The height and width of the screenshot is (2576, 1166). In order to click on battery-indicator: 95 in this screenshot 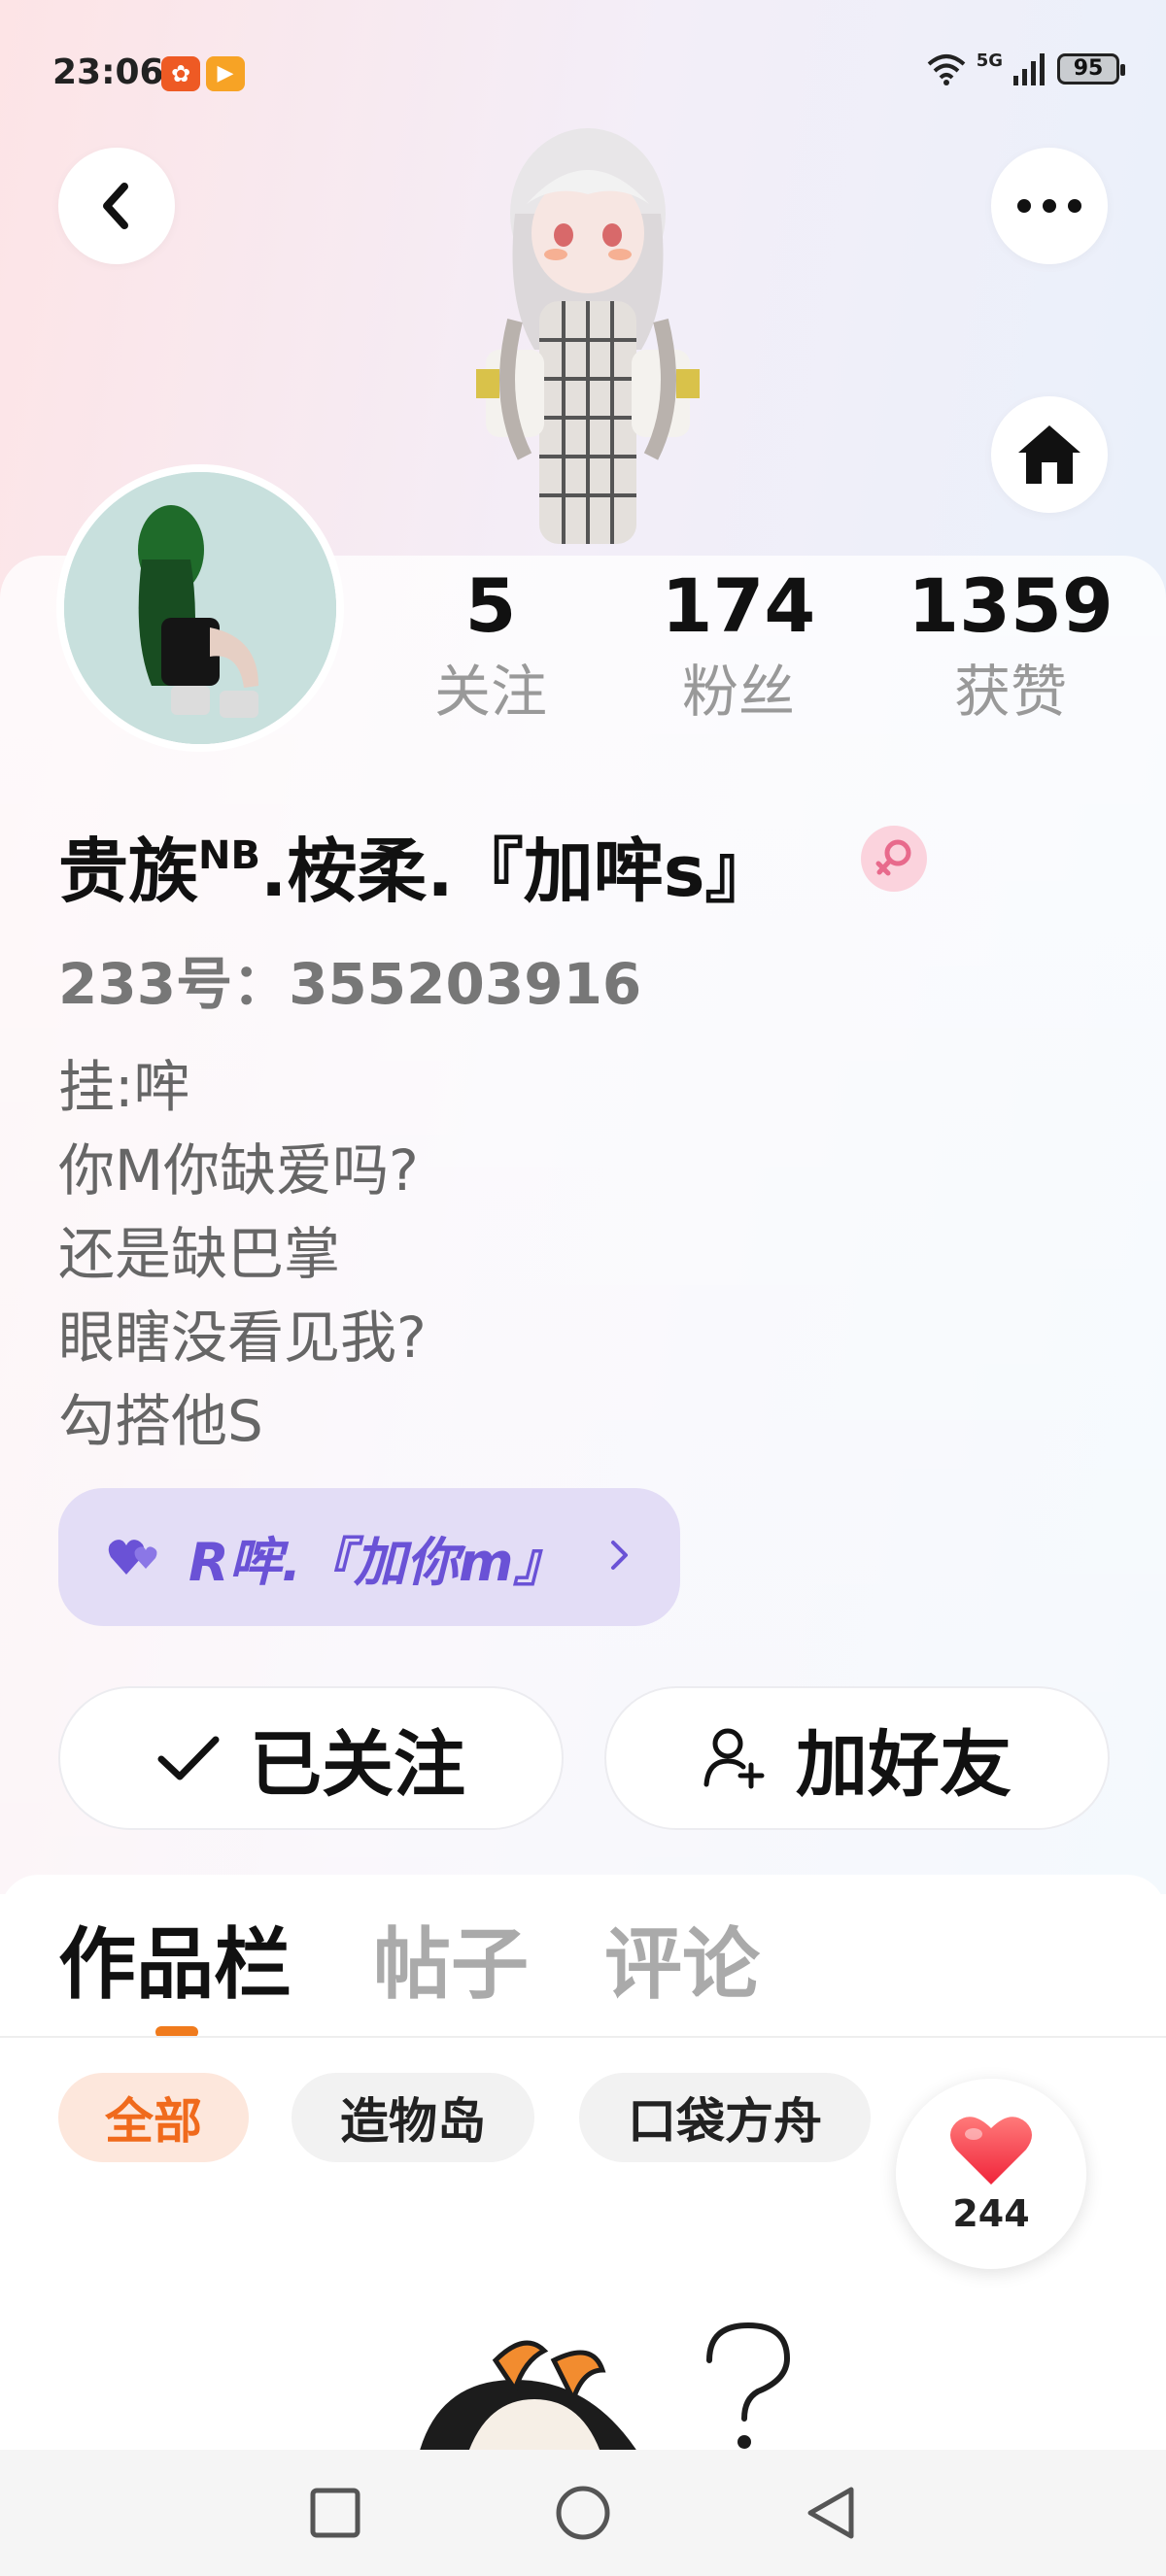, I will do `click(1091, 69)`.